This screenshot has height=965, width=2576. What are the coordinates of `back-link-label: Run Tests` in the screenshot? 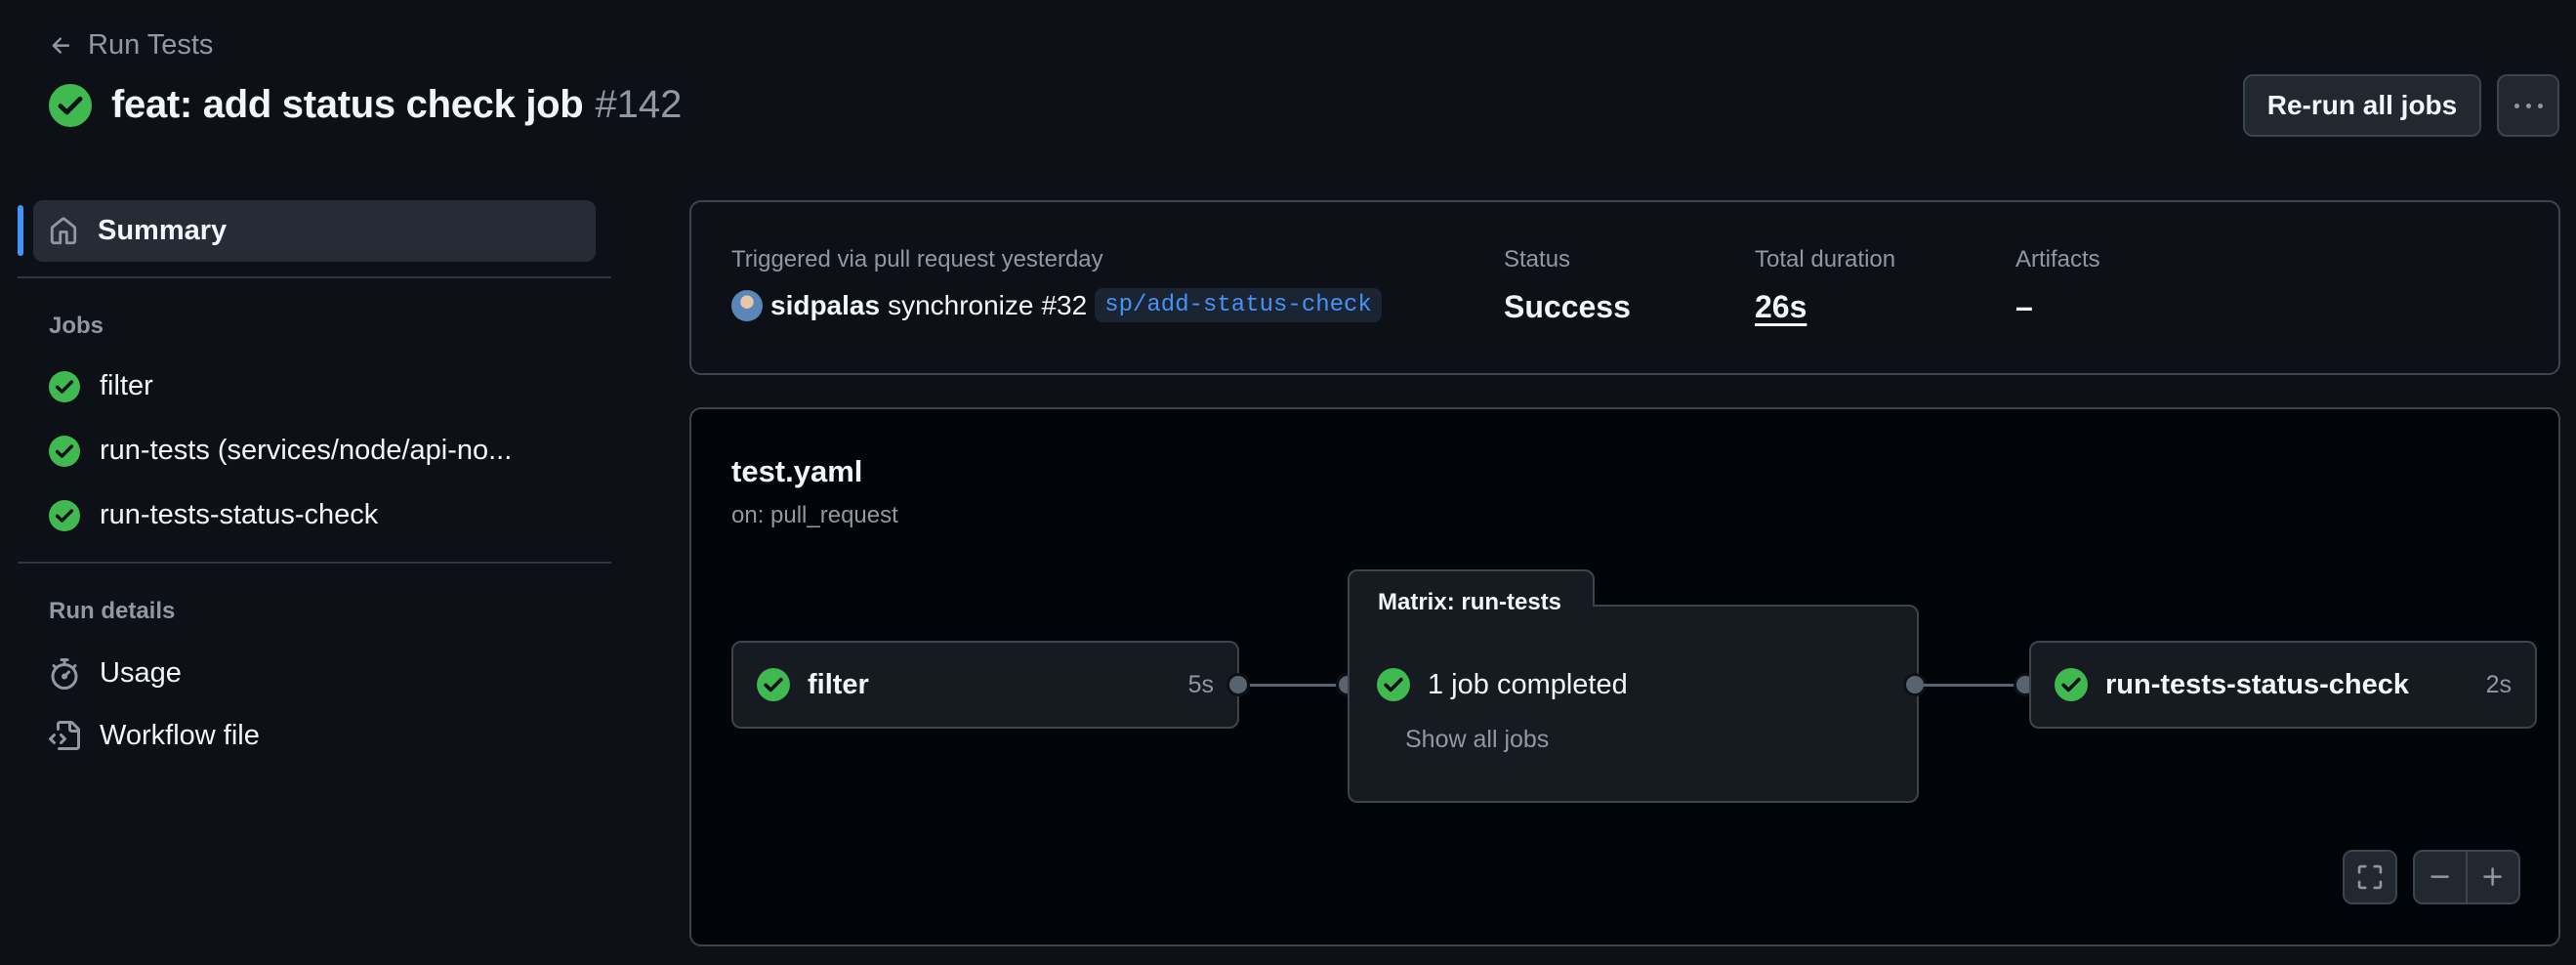 It's located at (151, 45).